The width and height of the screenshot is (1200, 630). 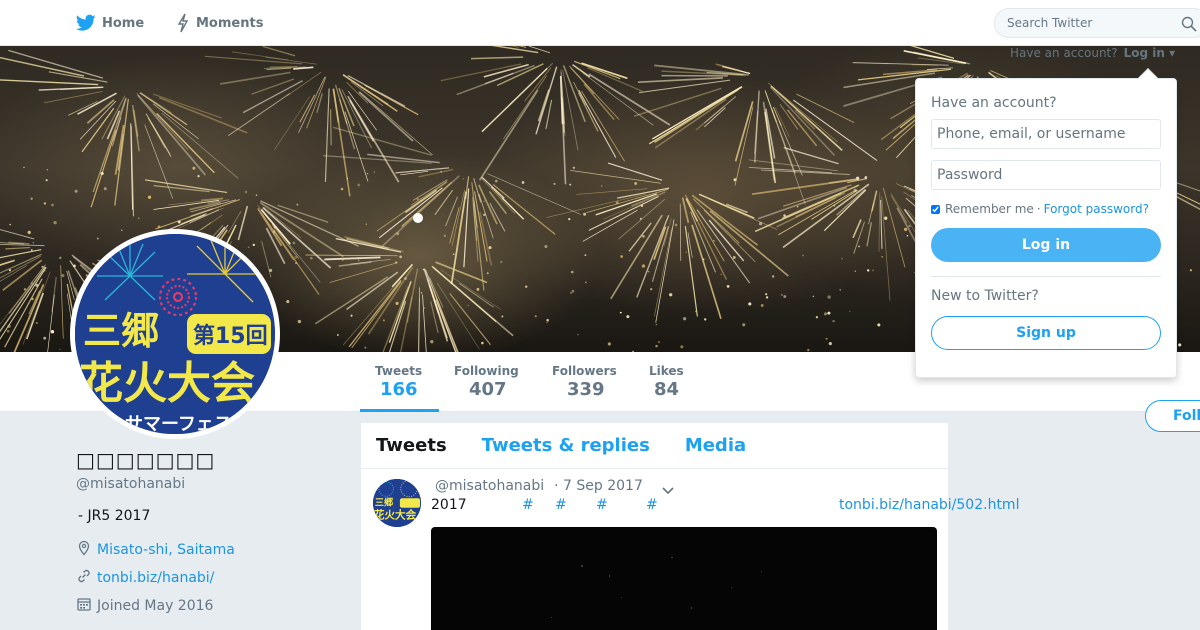 I want to click on tweet-media-image, so click(x=684, y=578).